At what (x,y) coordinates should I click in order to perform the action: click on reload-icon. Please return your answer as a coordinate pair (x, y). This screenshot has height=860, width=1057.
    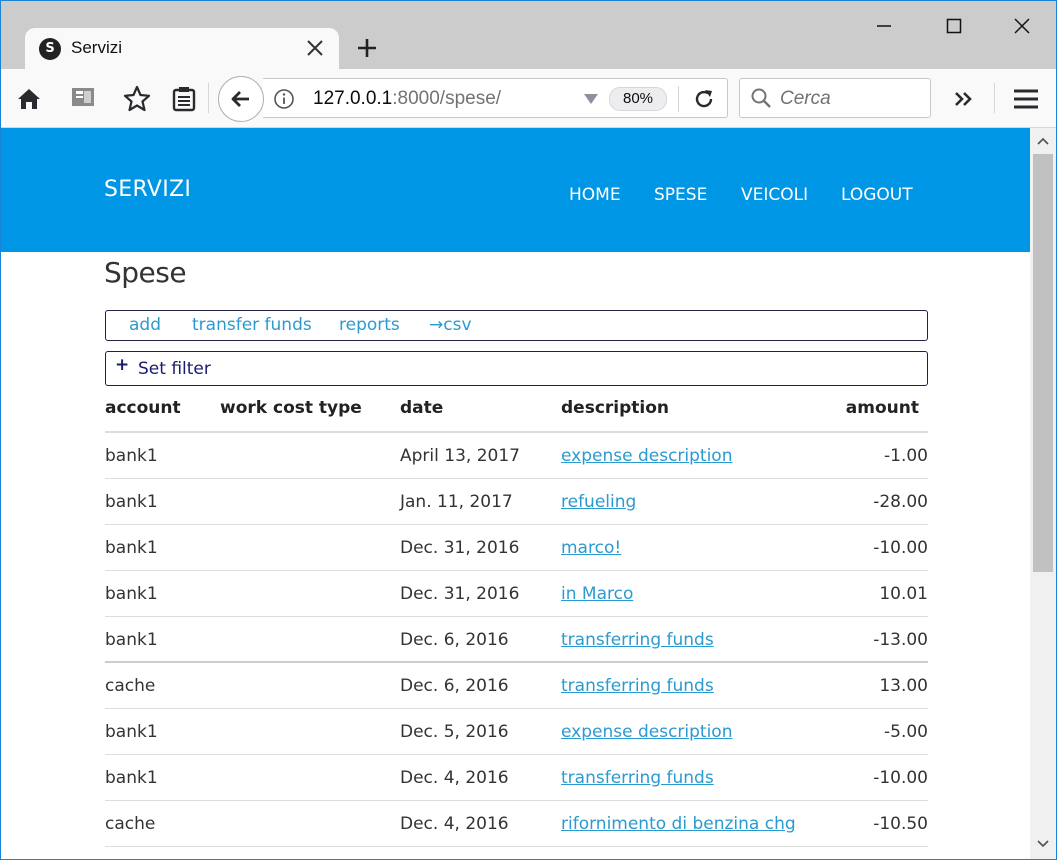
    Looking at the image, I should click on (704, 99).